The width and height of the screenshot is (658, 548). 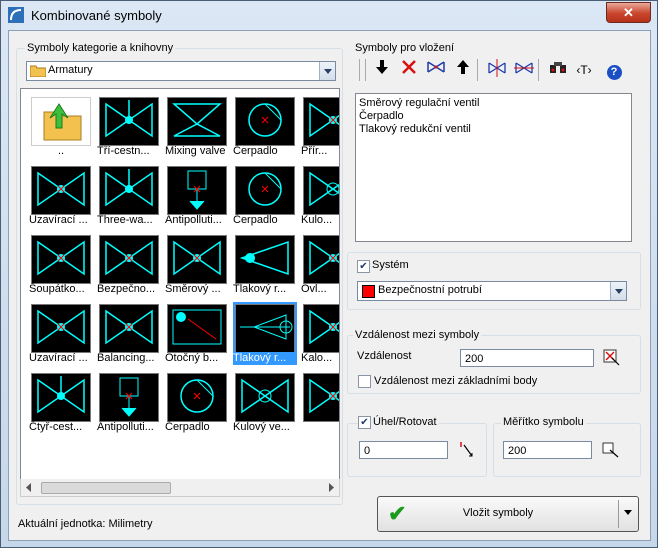 What do you see at coordinates (618, 514) in the screenshot?
I see `split-divider` at bounding box center [618, 514].